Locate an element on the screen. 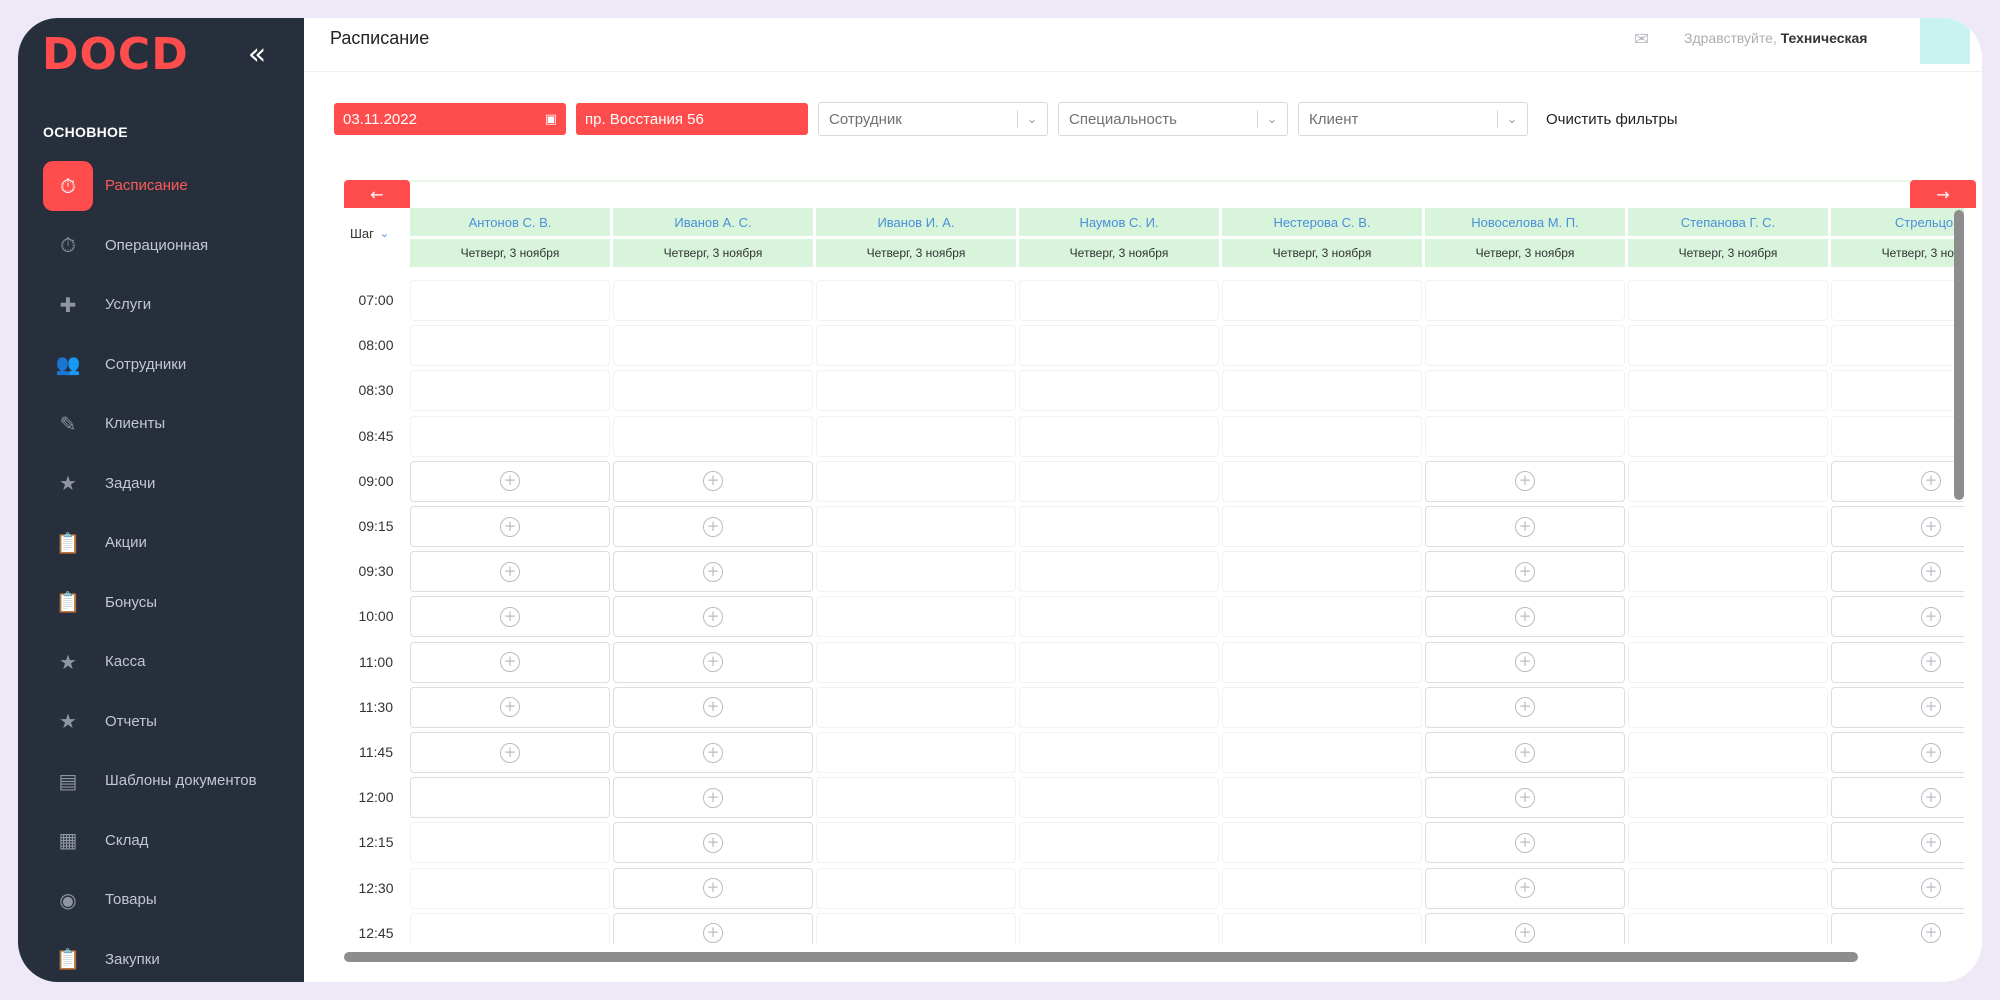  employee-column-header: Стрельцова is located at coordinates (1897, 222).